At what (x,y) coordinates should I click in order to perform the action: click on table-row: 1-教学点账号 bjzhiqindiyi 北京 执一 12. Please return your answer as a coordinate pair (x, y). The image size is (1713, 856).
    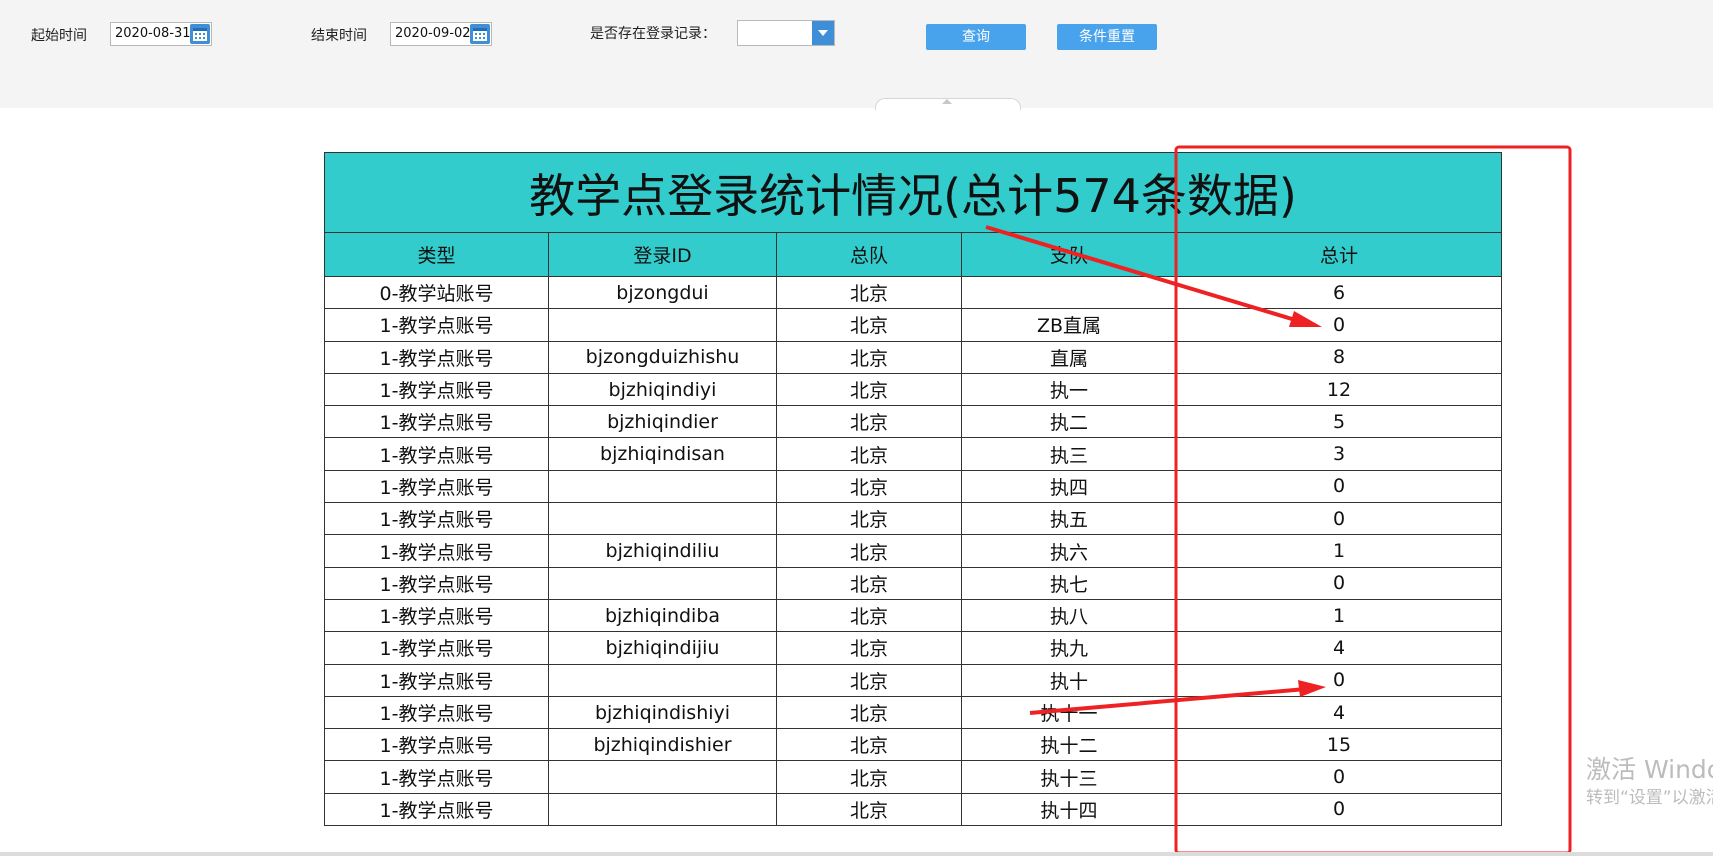
    Looking at the image, I should click on (913, 389).